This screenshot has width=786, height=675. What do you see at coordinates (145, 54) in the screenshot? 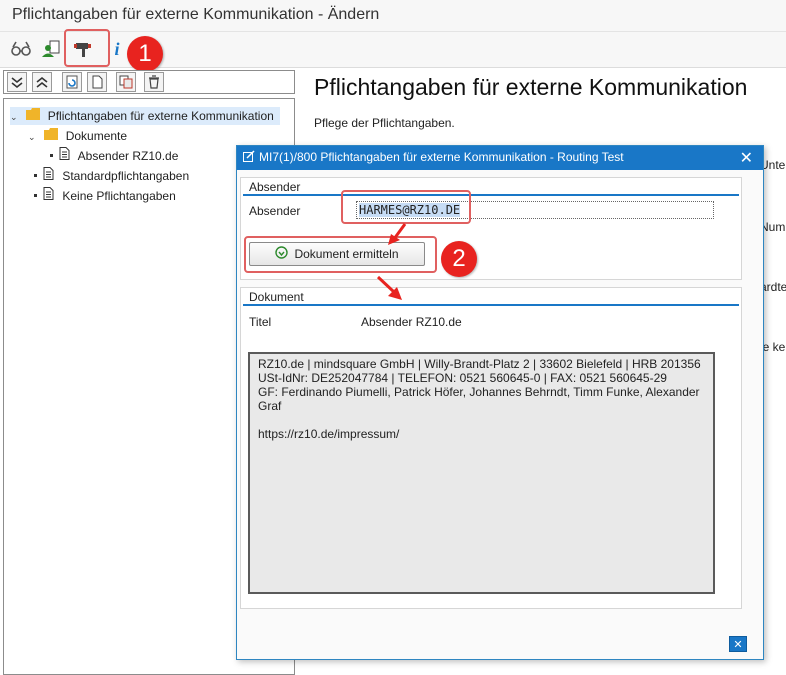
I see `annotation-badge-1: 1` at bounding box center [145, 54].